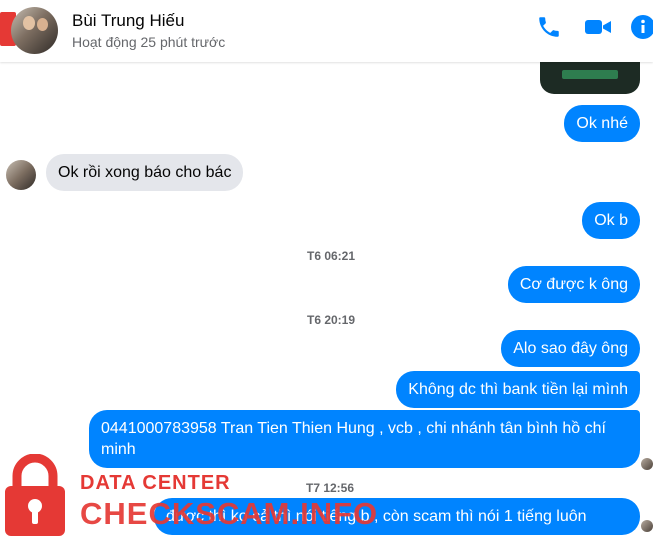 This screenshot has height=541, width=653. Describe the element at coordinates (611, 220) in the screenshot. I see `outgoing-message: Ok b` at that location.